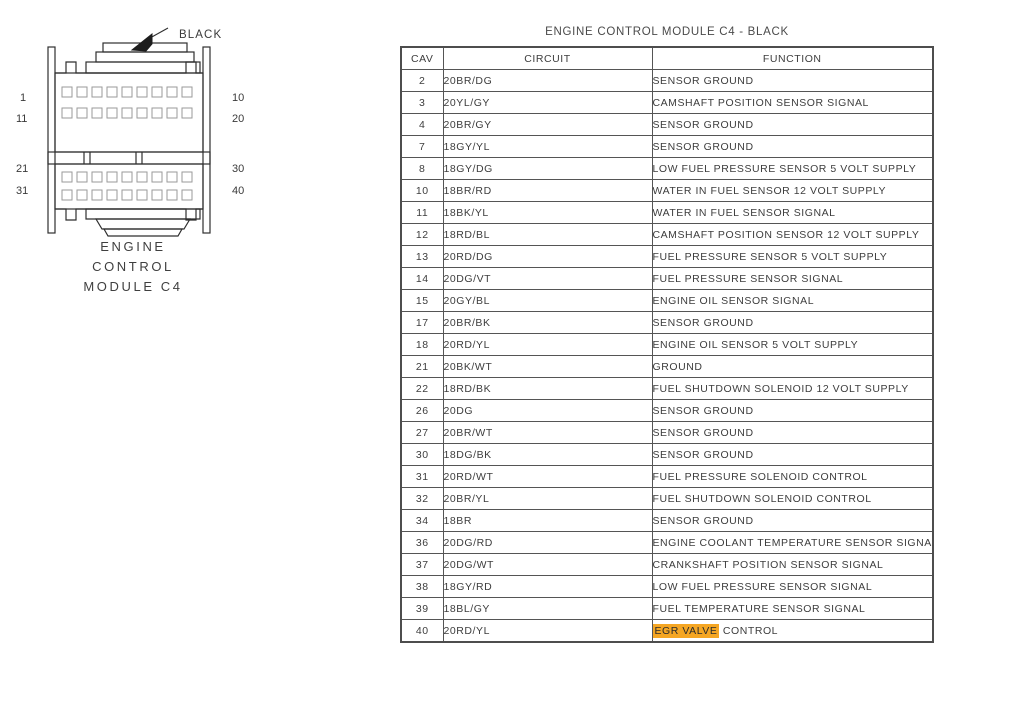 This screenshot has height=712, width=1030. Describe the element at coordinates (547, 146) in the screenshot. I see `cell-circuit: 18GY/YL` at that location.